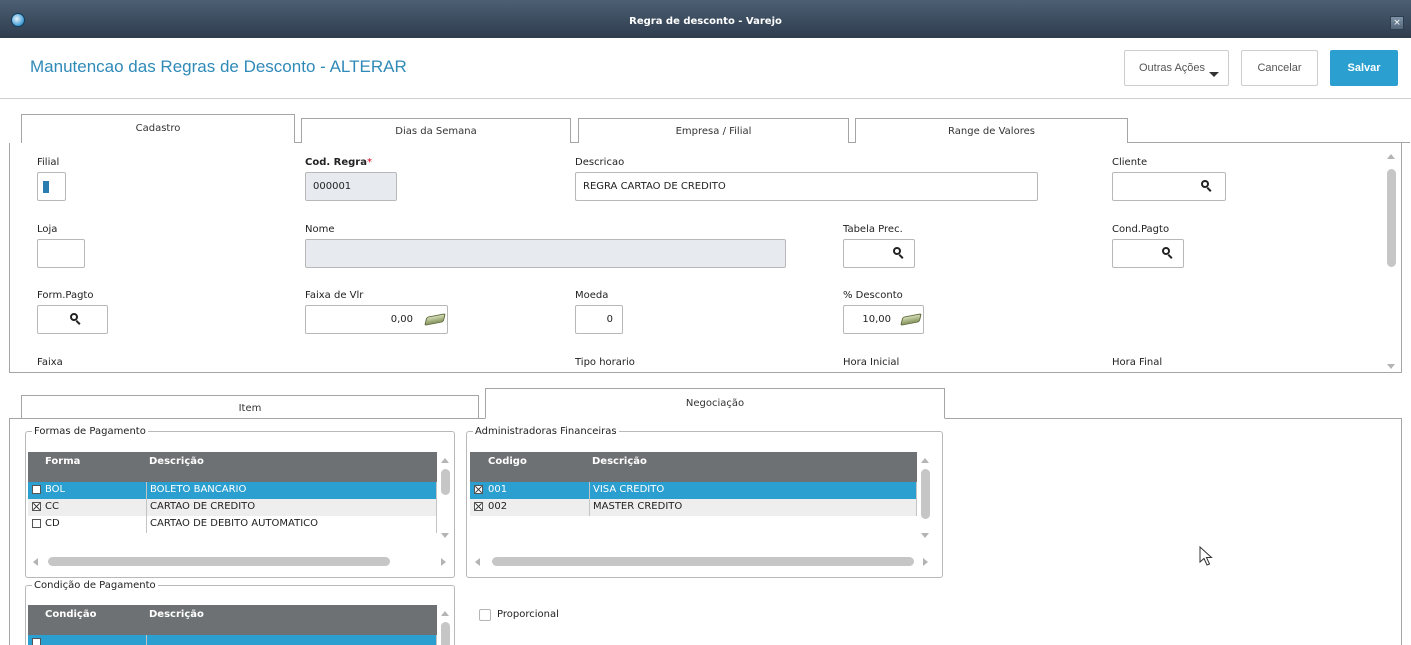  I want to click on faixa-vlr-value: 0,00, so click(401, 319).